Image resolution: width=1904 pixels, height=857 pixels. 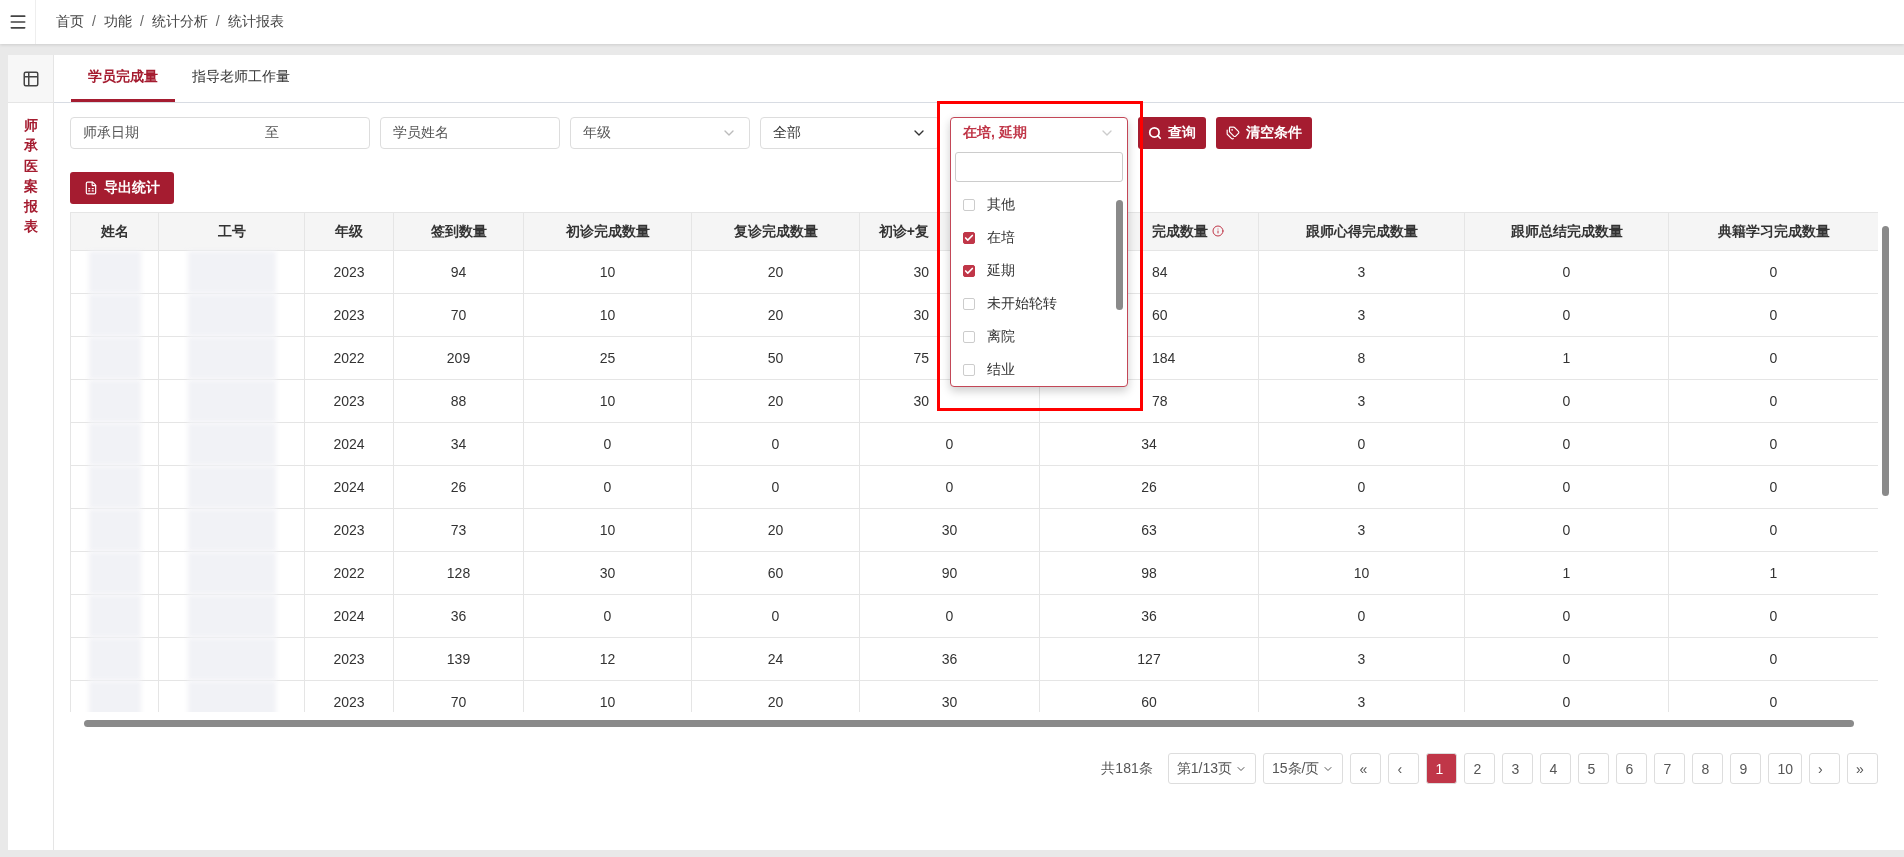 I want to click on page-size-select: 15条/页, so click(x=1303, y=768).